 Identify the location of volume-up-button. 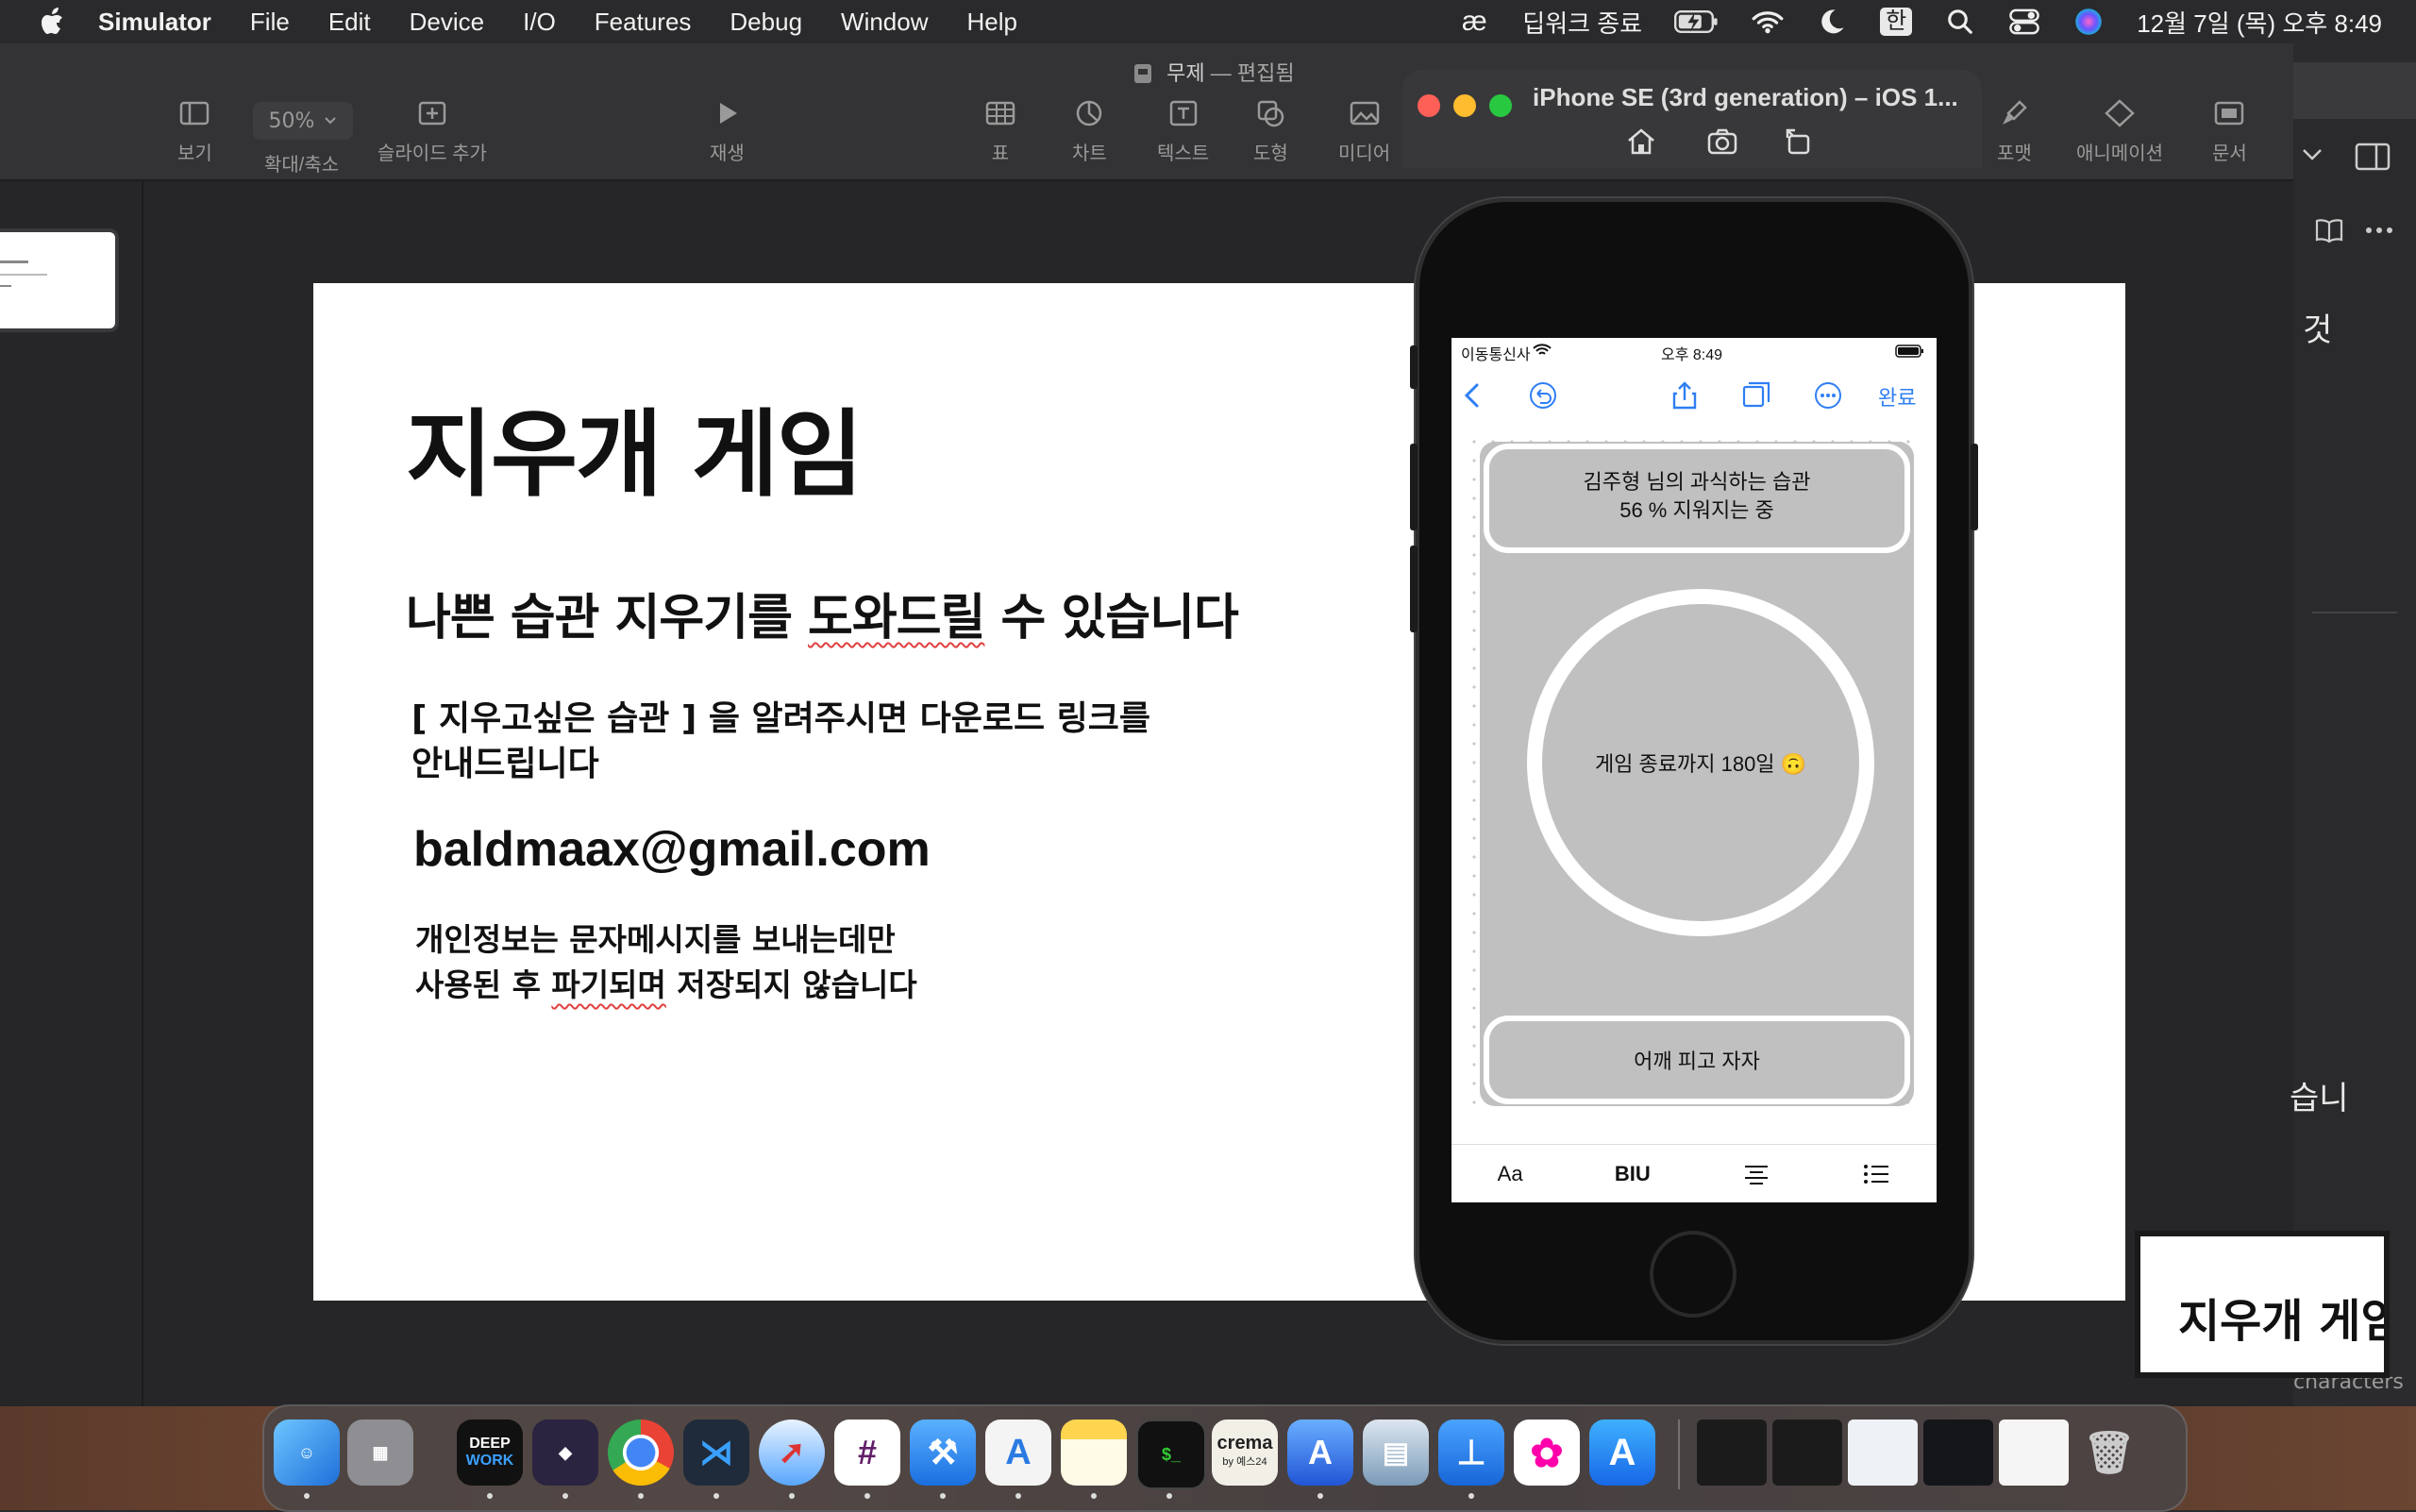
(1414, 487).